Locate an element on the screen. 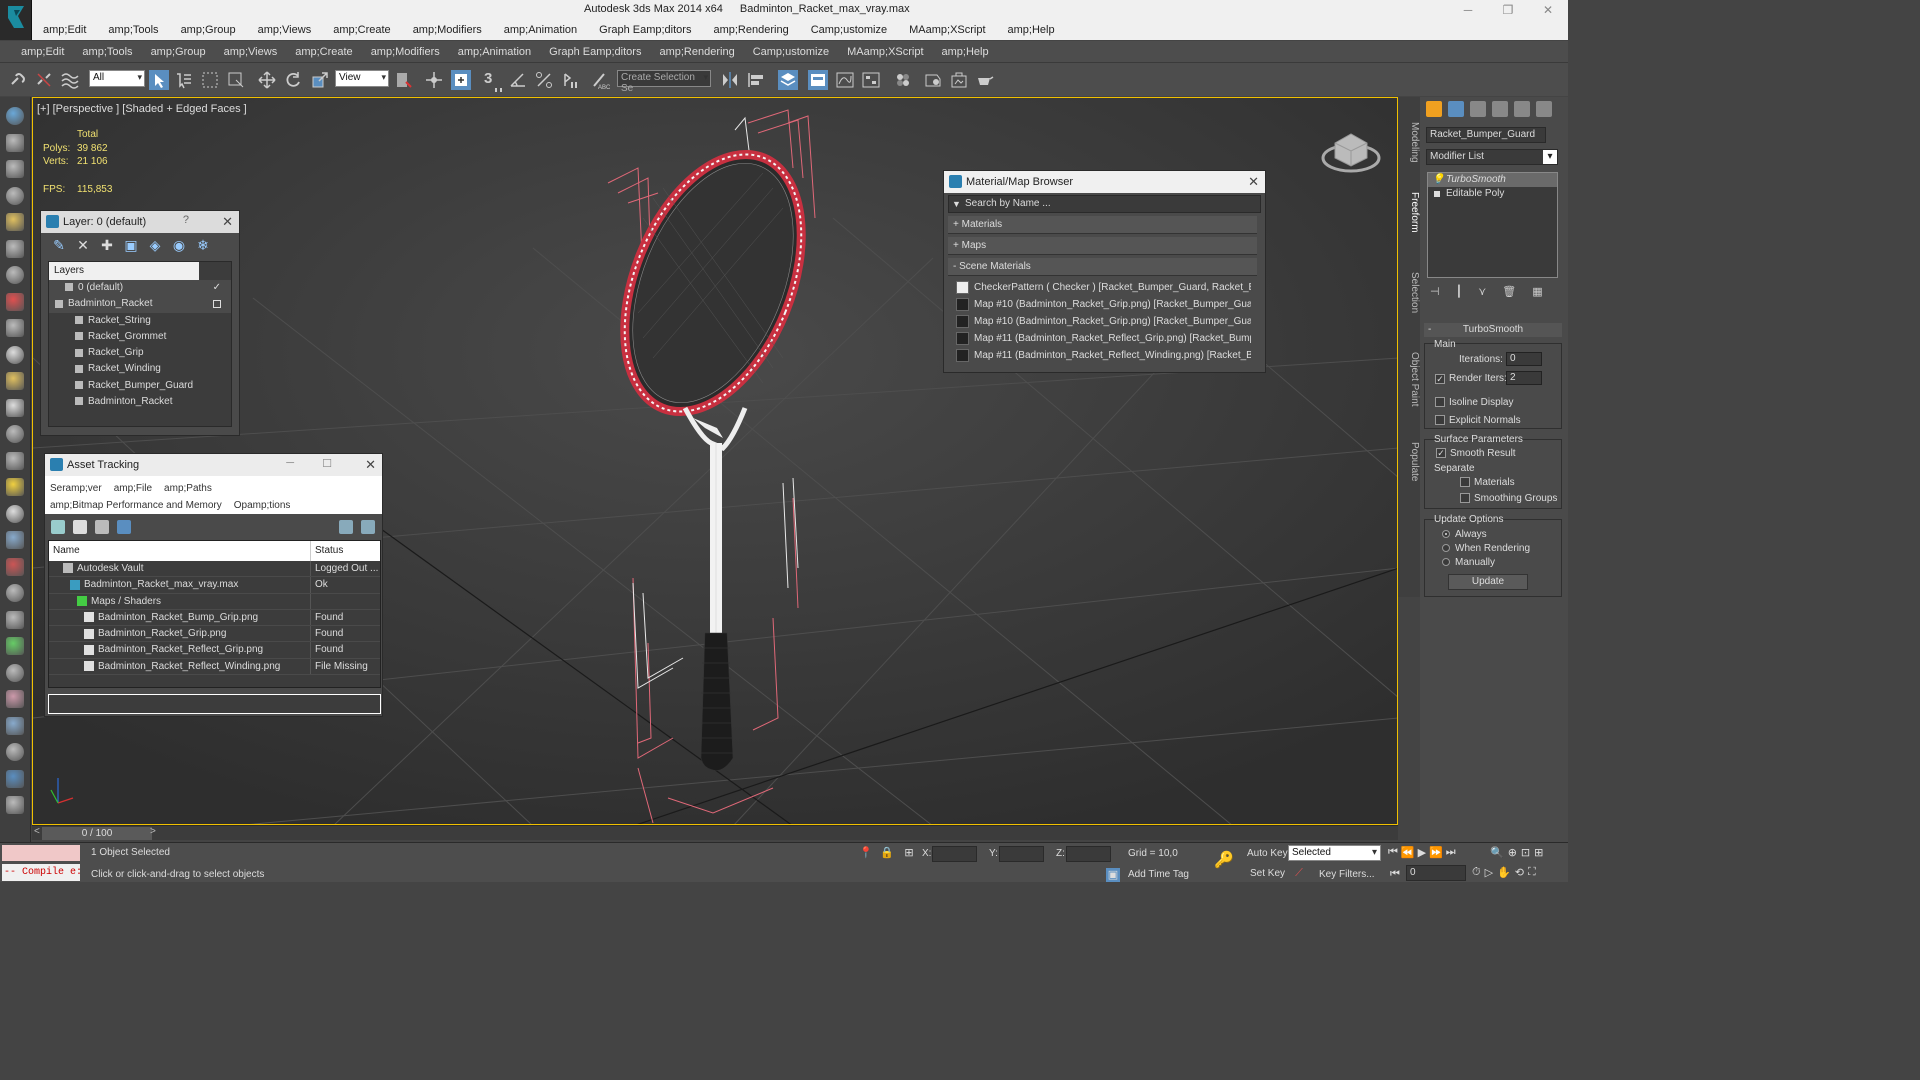 This screenshot has width=1920, height=1080. named-selection-dropdown: Create Selection Se is located at coordinates (664, 82).